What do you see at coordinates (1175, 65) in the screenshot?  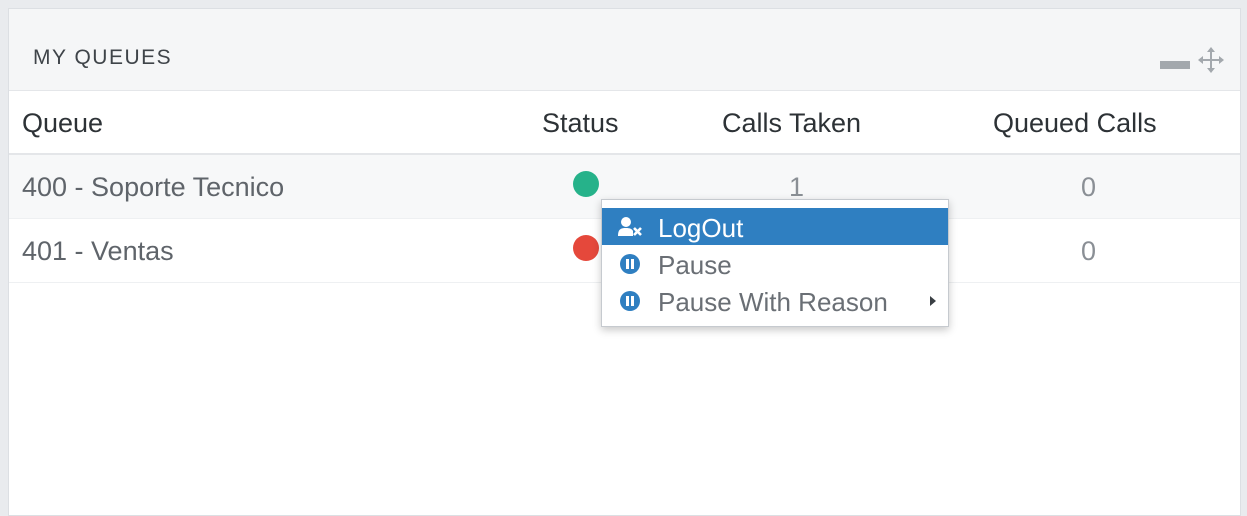 I see `minimize-icon` at bounding box center [1175, 65].